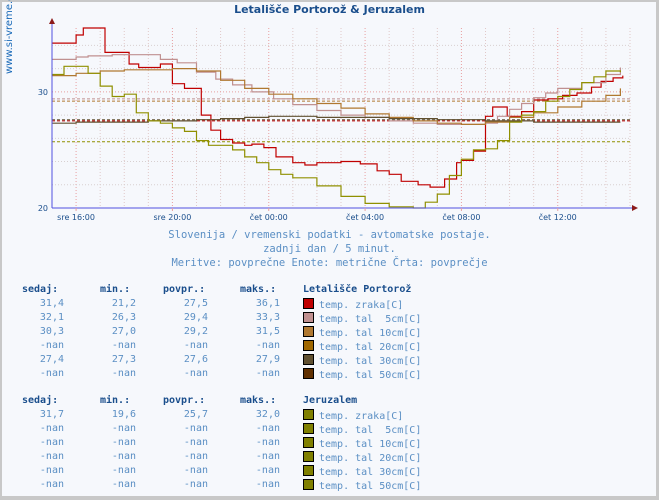  Describe the element at coordinates (267, 359) in the screenshot. I see `stats-value-max: 27,9` at that location.